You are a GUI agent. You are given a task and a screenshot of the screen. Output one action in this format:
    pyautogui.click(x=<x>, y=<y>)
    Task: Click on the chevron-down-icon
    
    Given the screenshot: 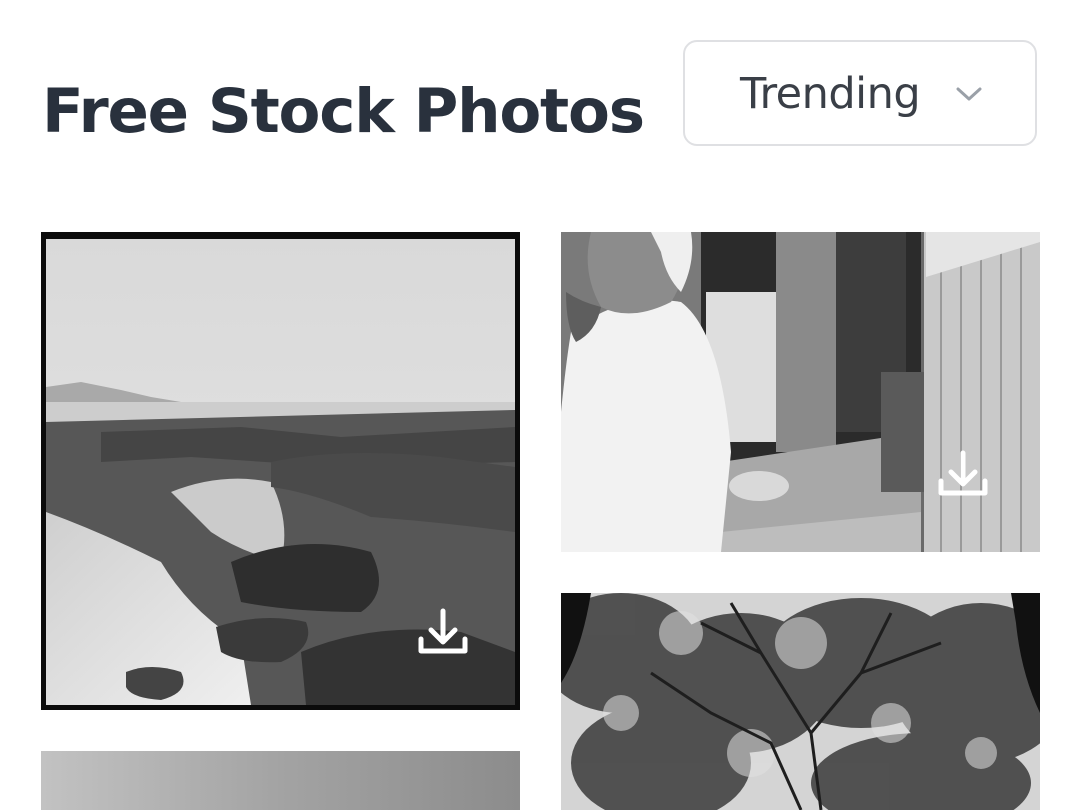 What is the action you would take?
    pyautogui.click(x=969, y=94)
    